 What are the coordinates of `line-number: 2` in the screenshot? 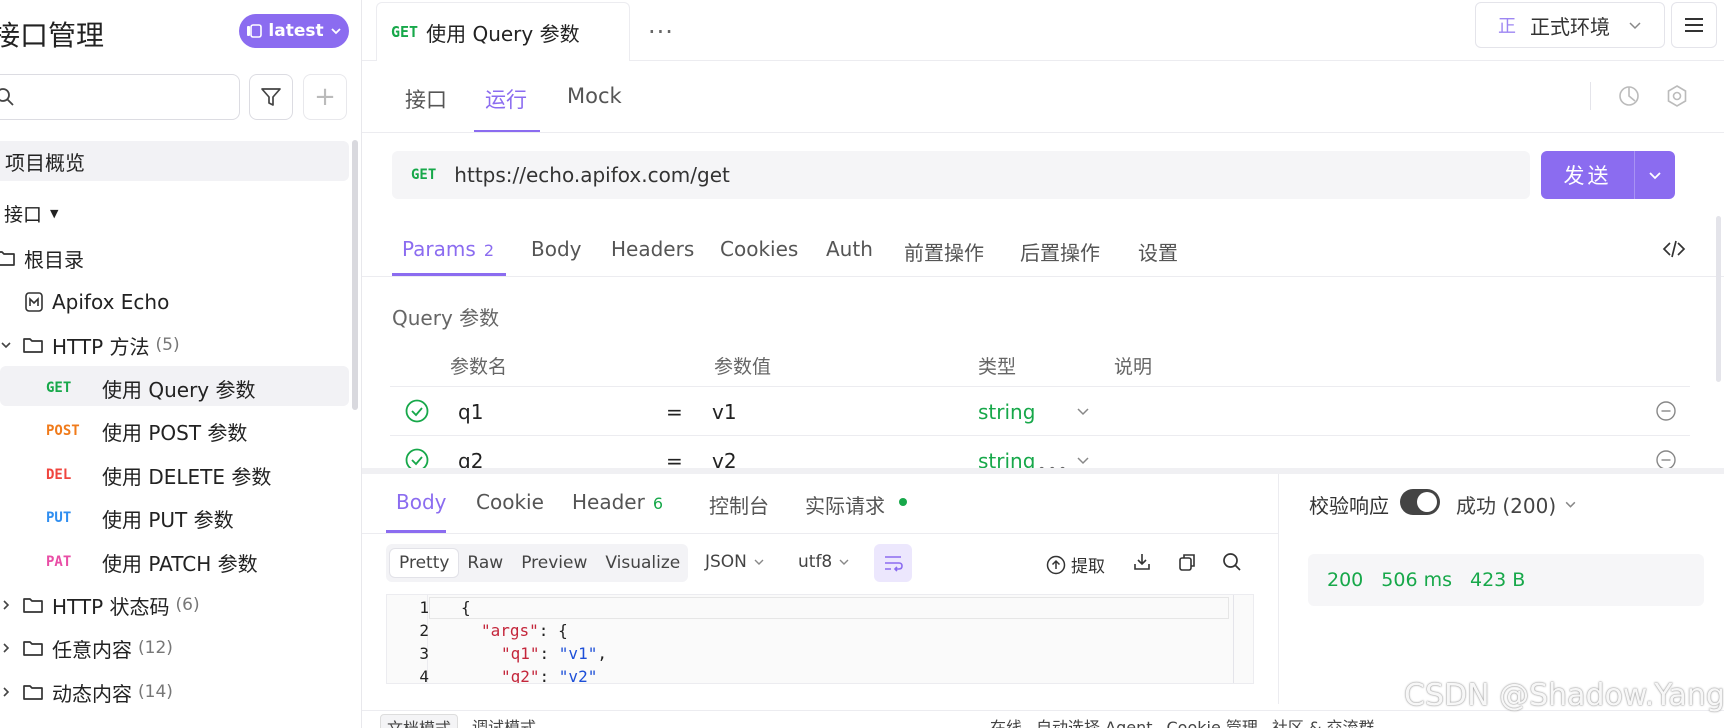 It's located at (424, 630).